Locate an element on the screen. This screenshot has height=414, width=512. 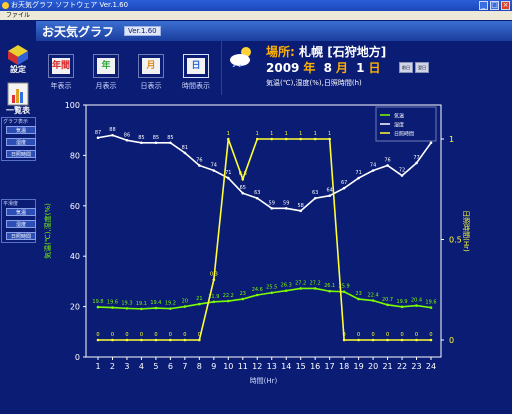
view-month-label: 月表示 is located at coordinates (106, 86).